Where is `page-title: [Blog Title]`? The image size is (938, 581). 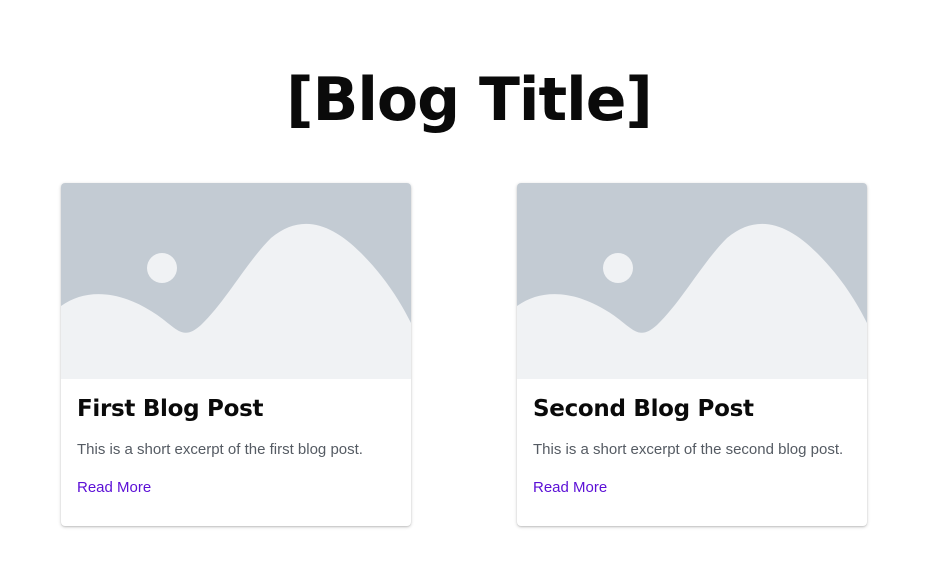
page-title: [Blog Title] is located at coordinates (469, 100).